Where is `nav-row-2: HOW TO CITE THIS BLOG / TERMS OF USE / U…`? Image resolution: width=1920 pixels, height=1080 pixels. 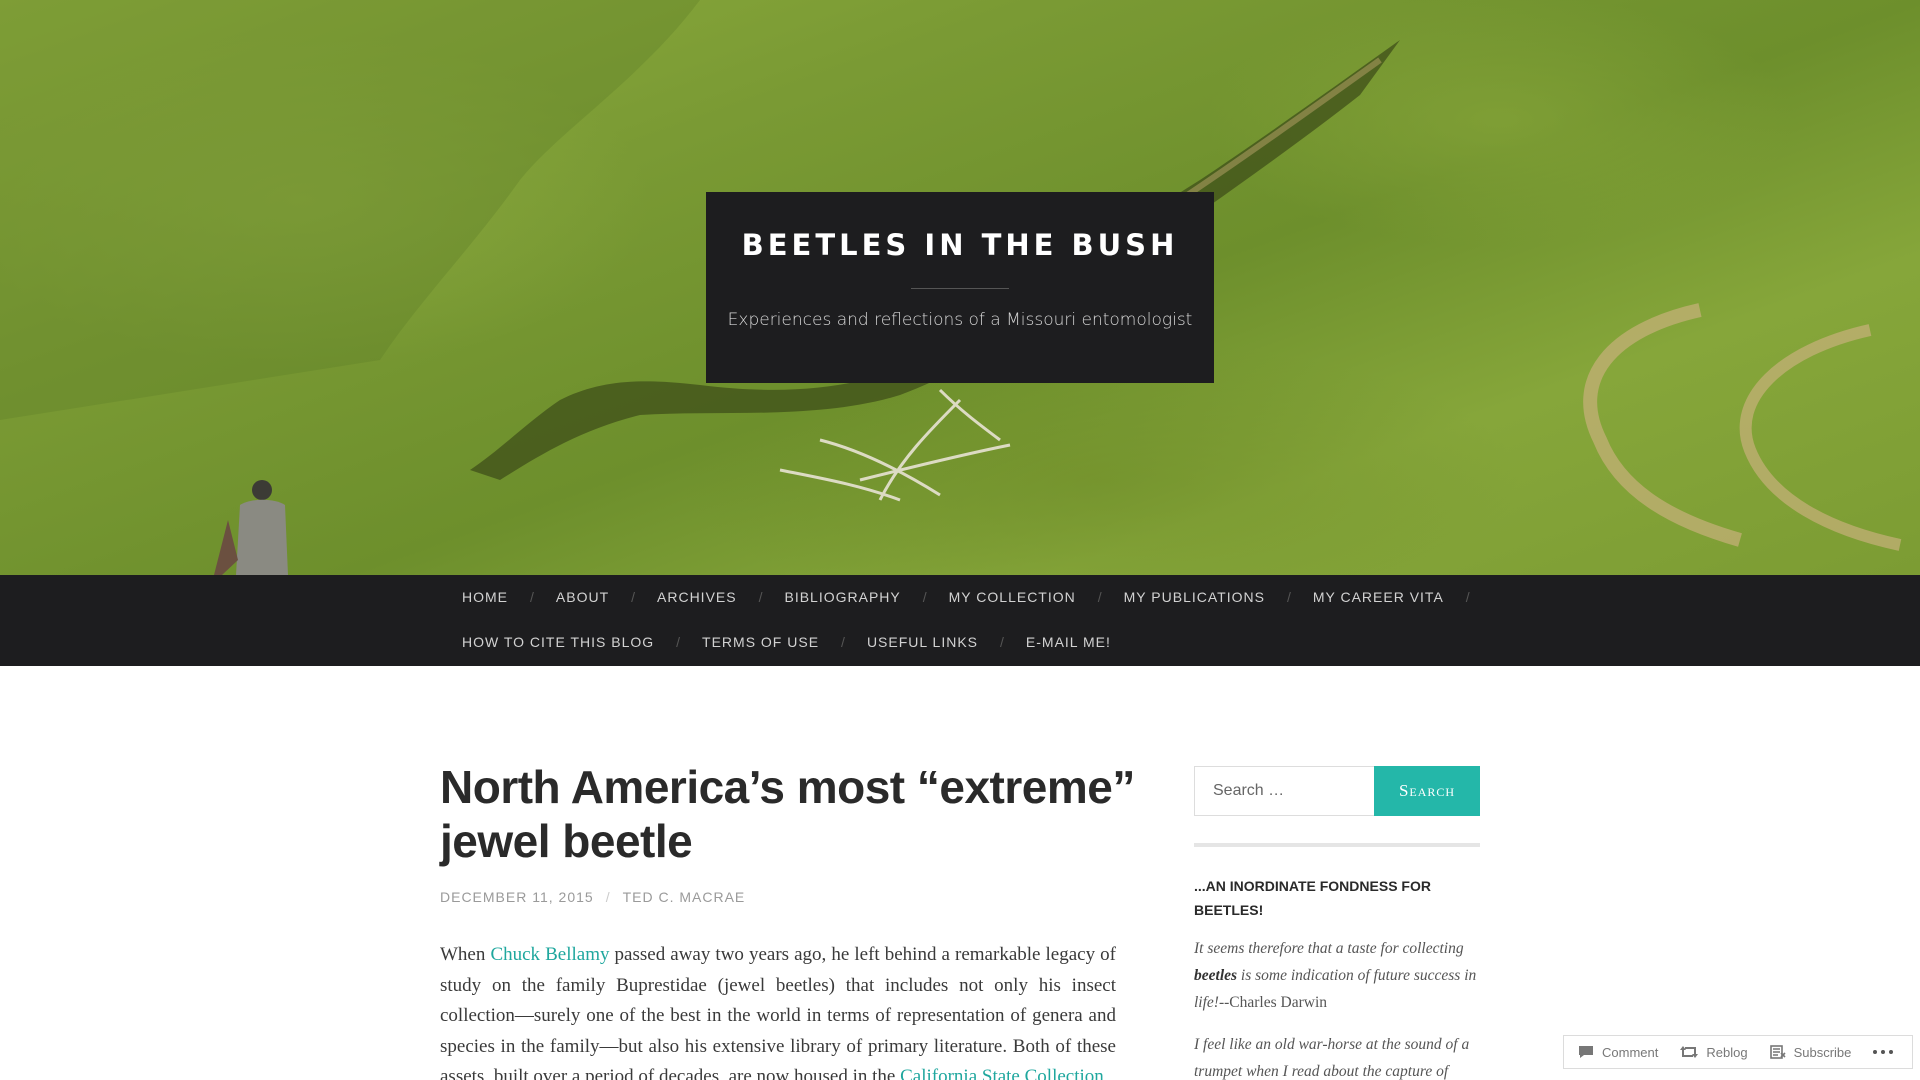
nav-row-2: HOW TO CITE THIS BLOG / TERMS OF USE / U… is located at coordinates (786, 642).